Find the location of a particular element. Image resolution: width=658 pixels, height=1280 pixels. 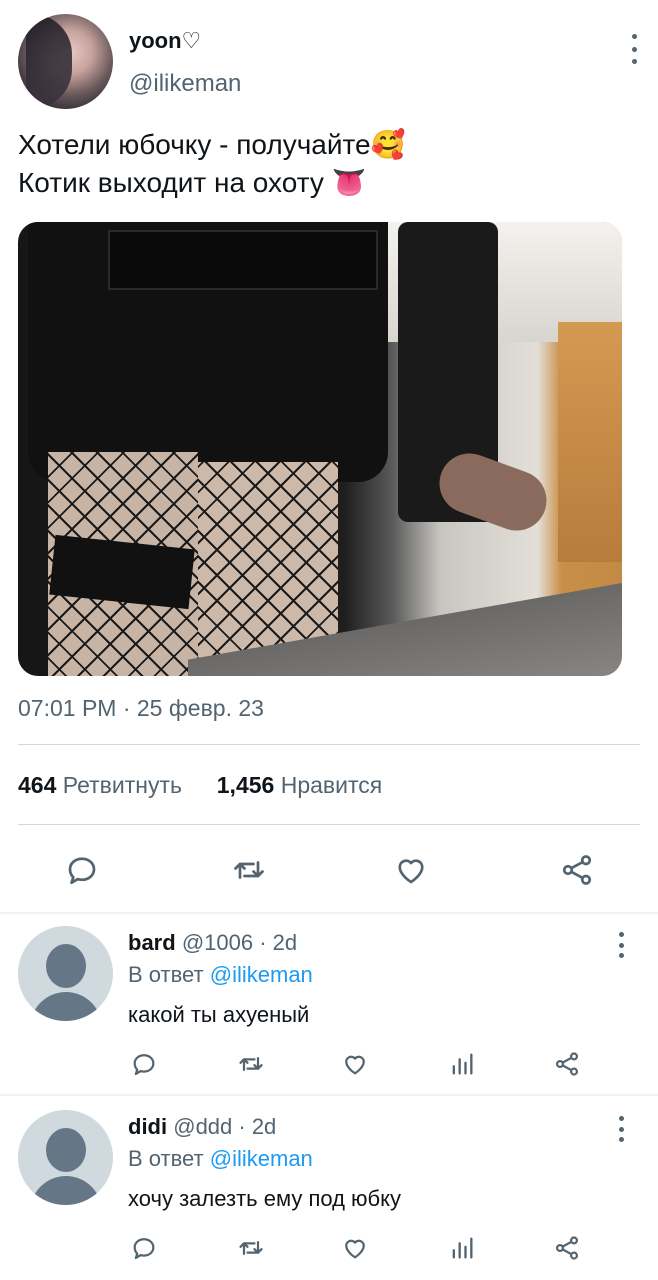

retweets-stat: 464 Ретвитнуть is located at coordinates (100, 785).